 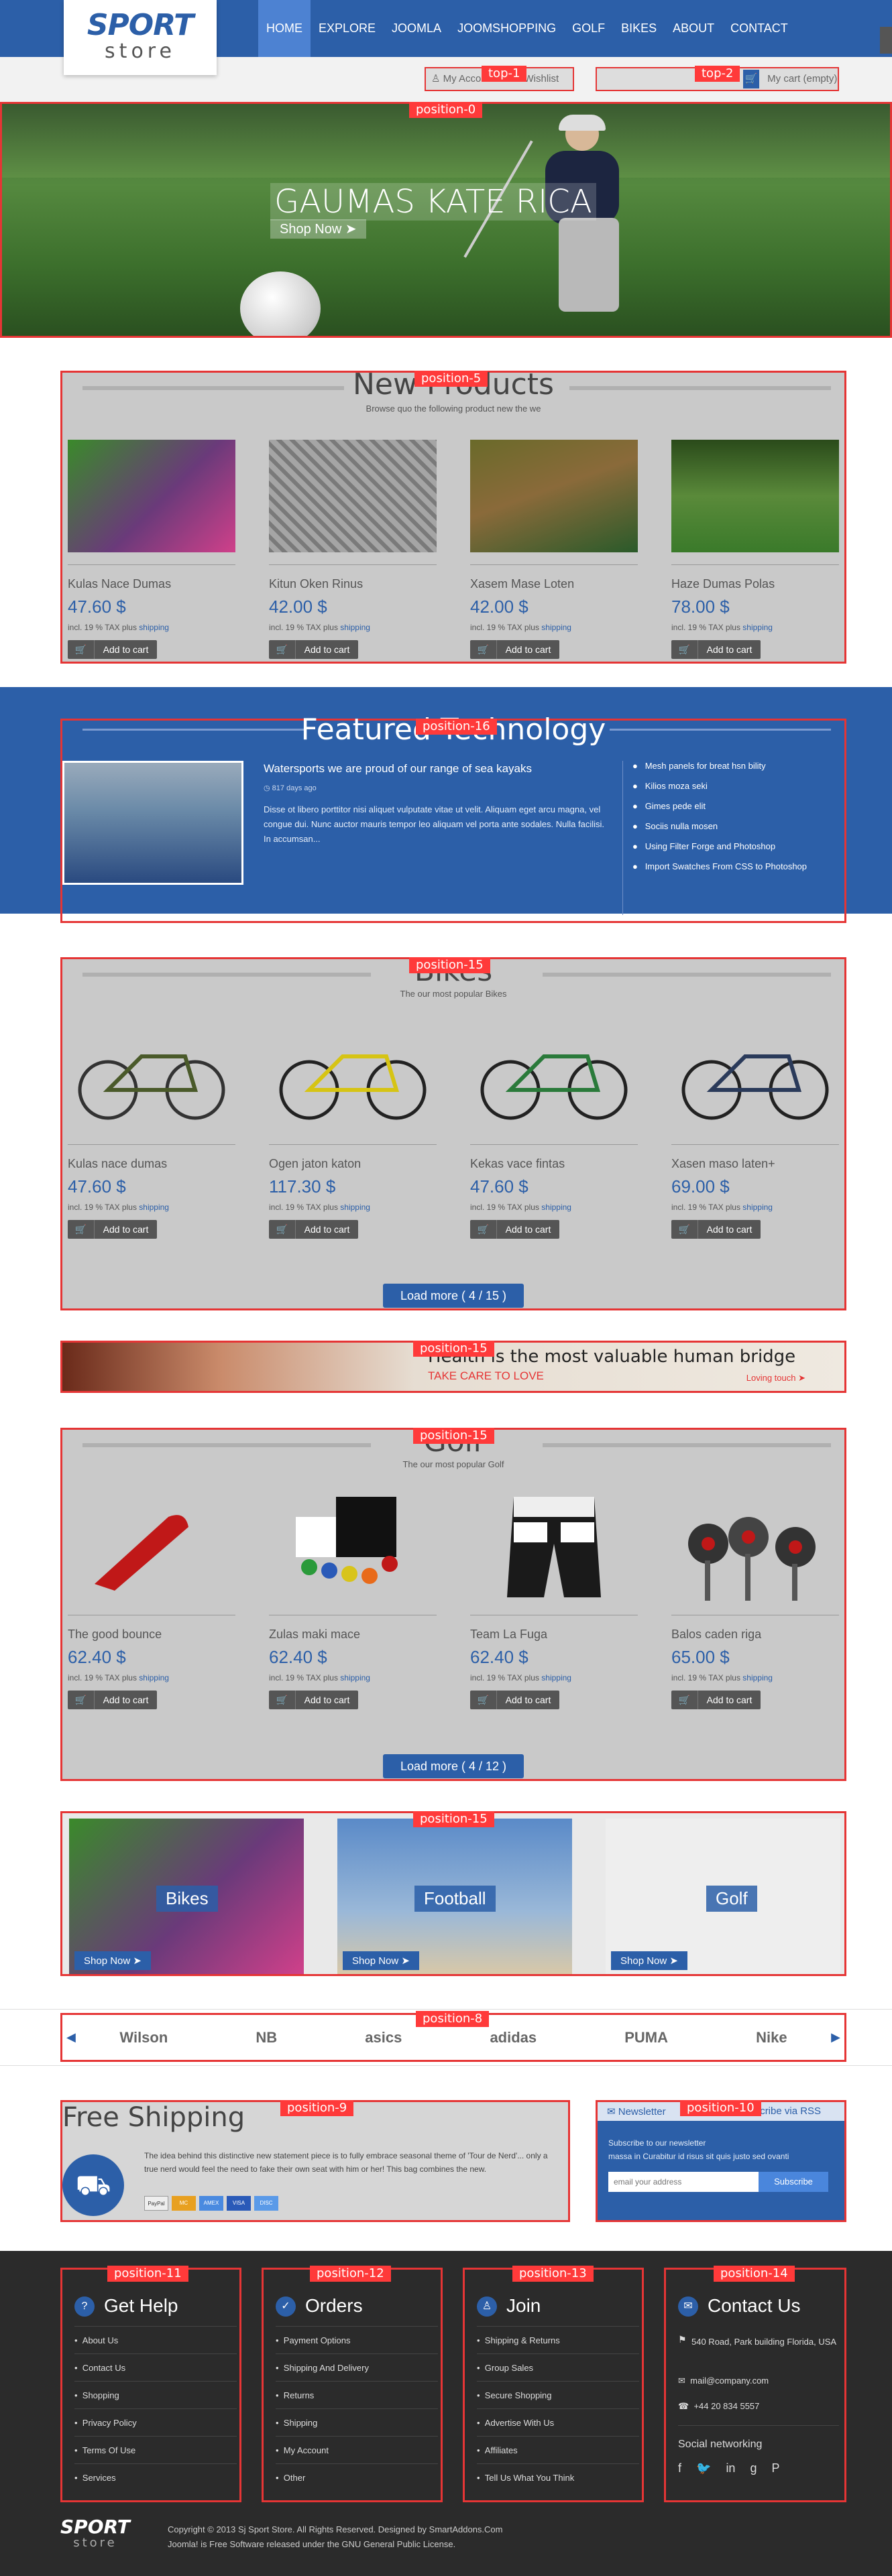 What do you see at coordinates (541, 79) in the screenshot?
I see `wishlist-link: Wishlist` at bounding box center [541, 79].